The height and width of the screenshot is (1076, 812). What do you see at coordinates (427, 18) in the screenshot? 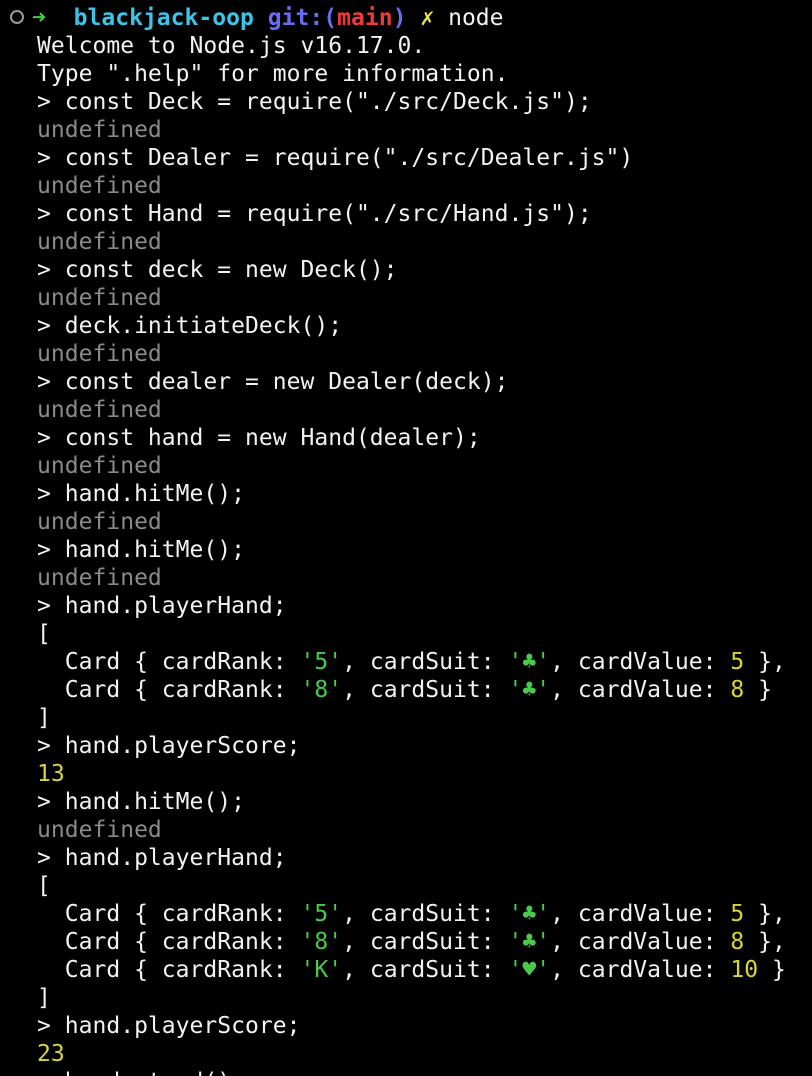
I see `prompt-dirty-mark-icon: ✗` at bounding box center [427, 18].